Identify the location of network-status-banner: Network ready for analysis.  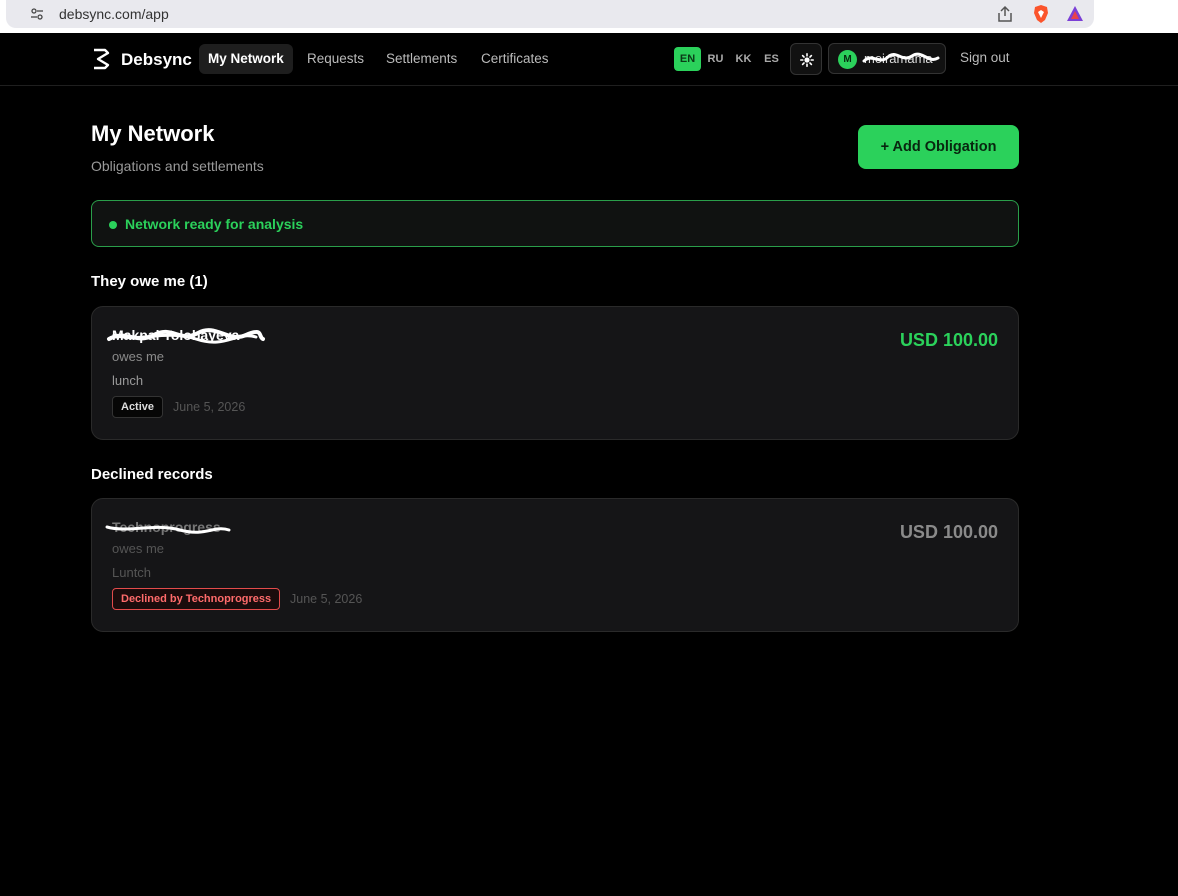
(555, 223).